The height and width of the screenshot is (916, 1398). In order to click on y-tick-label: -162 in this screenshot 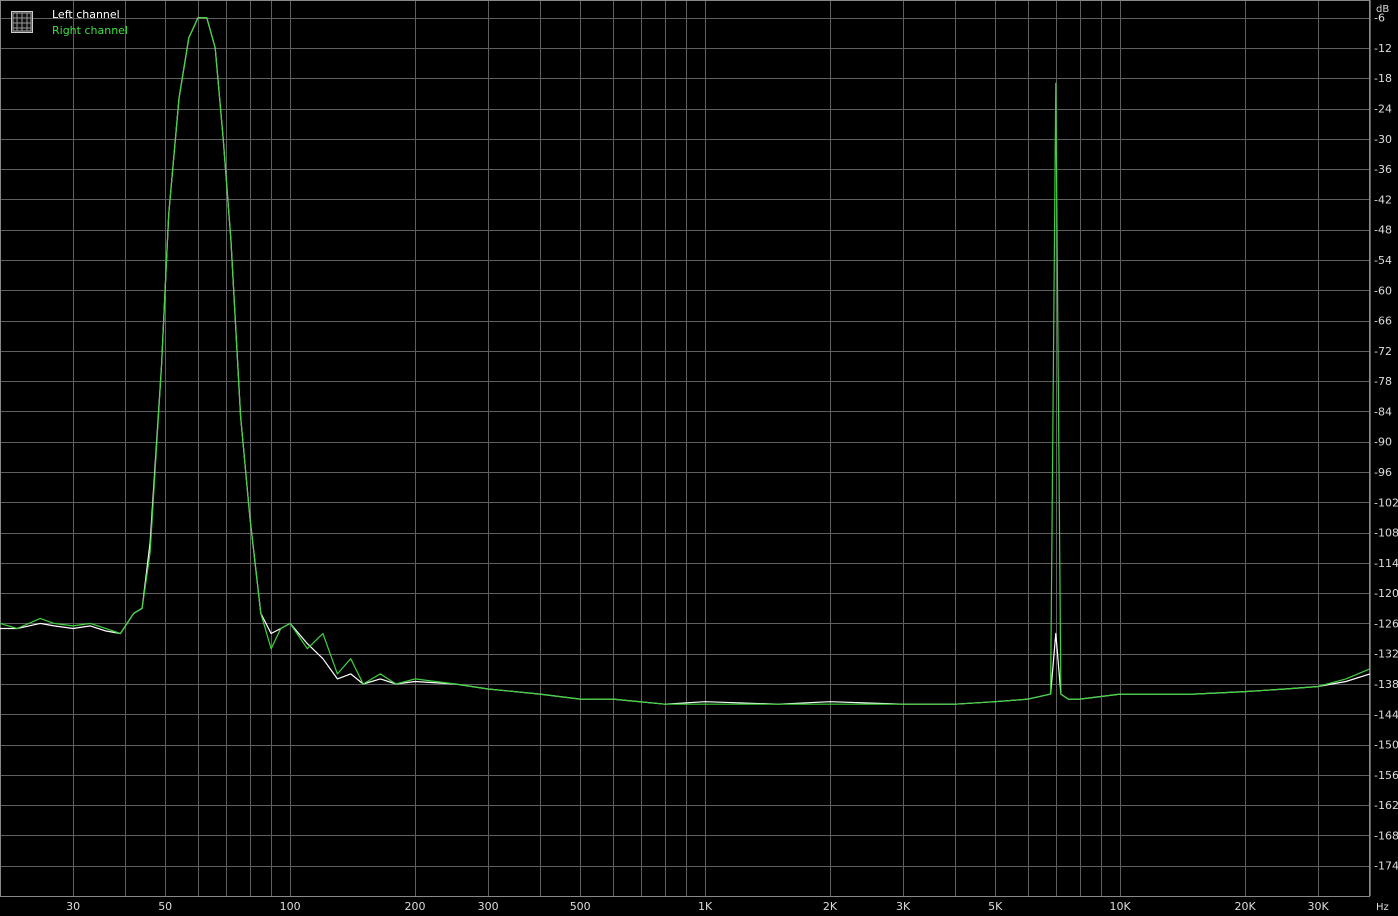, I will do `click(1386, 805)`.